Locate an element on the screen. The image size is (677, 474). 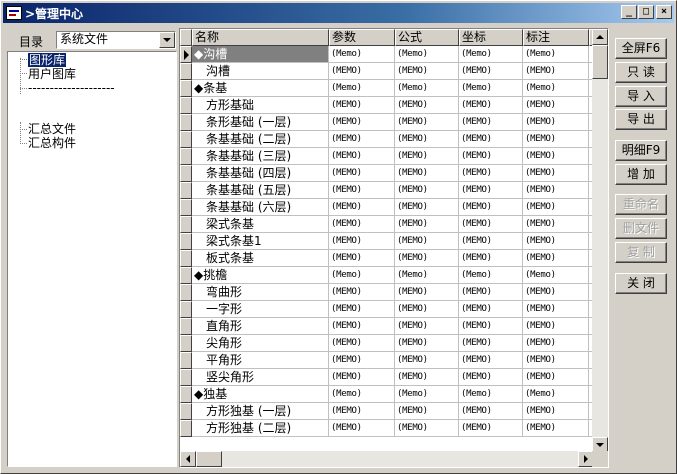
tree-item-graphics-library: 图形库 is located at coordinates (47, 60).